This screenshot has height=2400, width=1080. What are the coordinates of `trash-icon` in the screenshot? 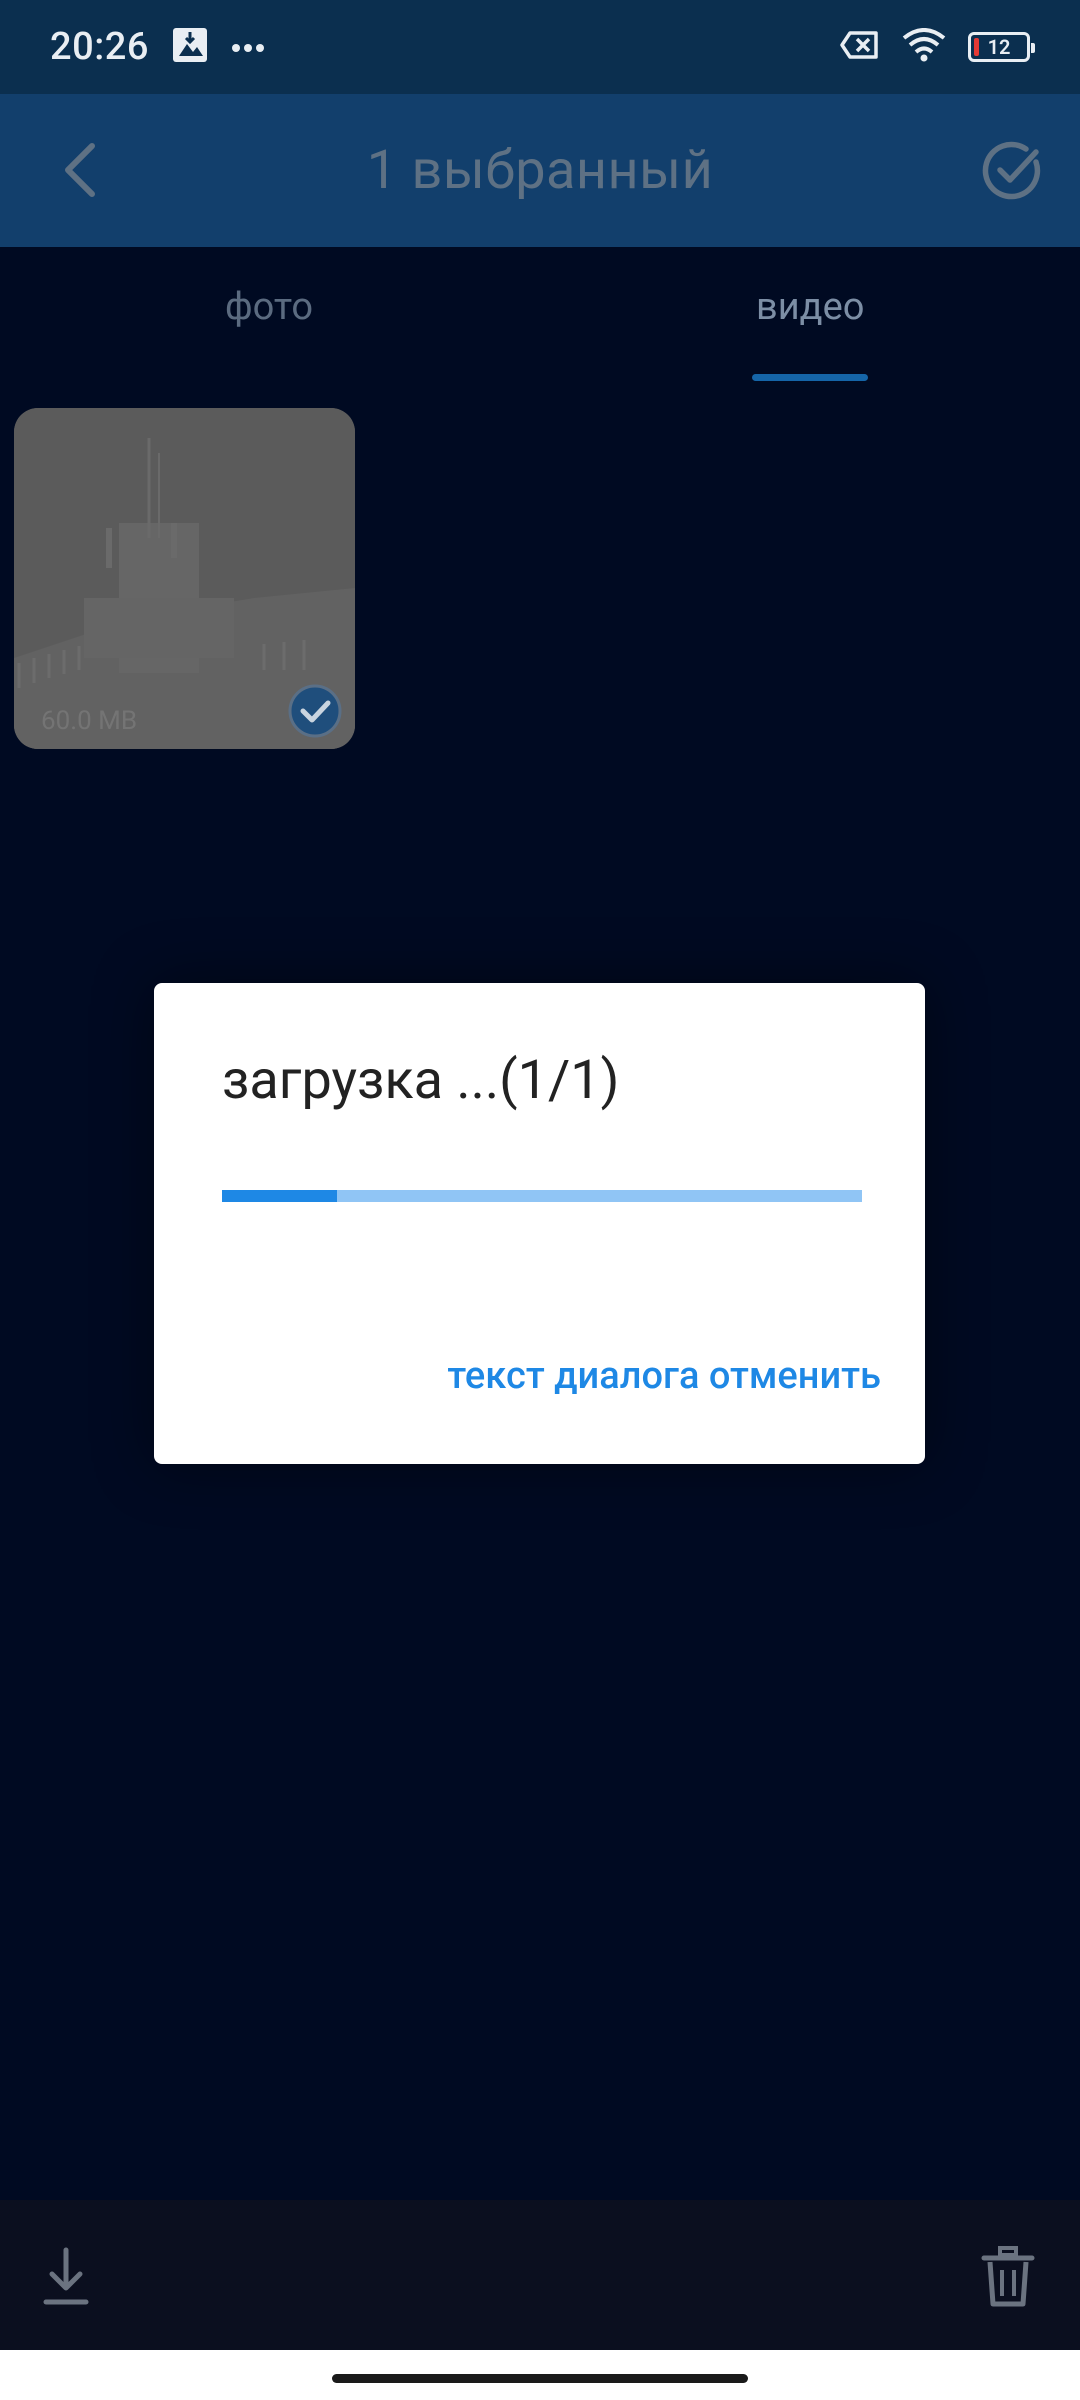 It's located at (1008, 2276).